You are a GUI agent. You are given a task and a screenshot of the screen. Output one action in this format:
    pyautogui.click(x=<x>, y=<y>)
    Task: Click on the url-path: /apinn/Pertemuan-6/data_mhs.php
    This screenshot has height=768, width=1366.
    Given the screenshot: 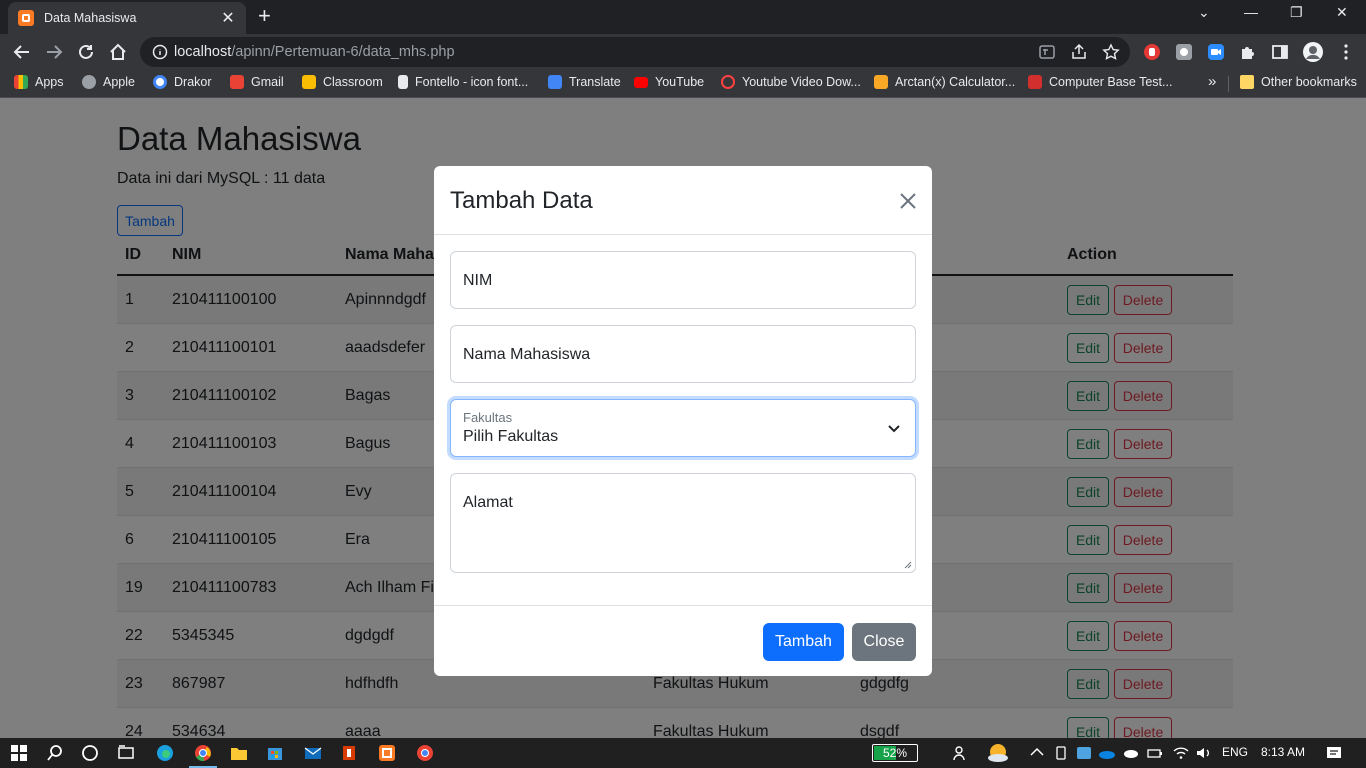 What is the action you would take?
    pyautogui.click(x=343, y=52)
    